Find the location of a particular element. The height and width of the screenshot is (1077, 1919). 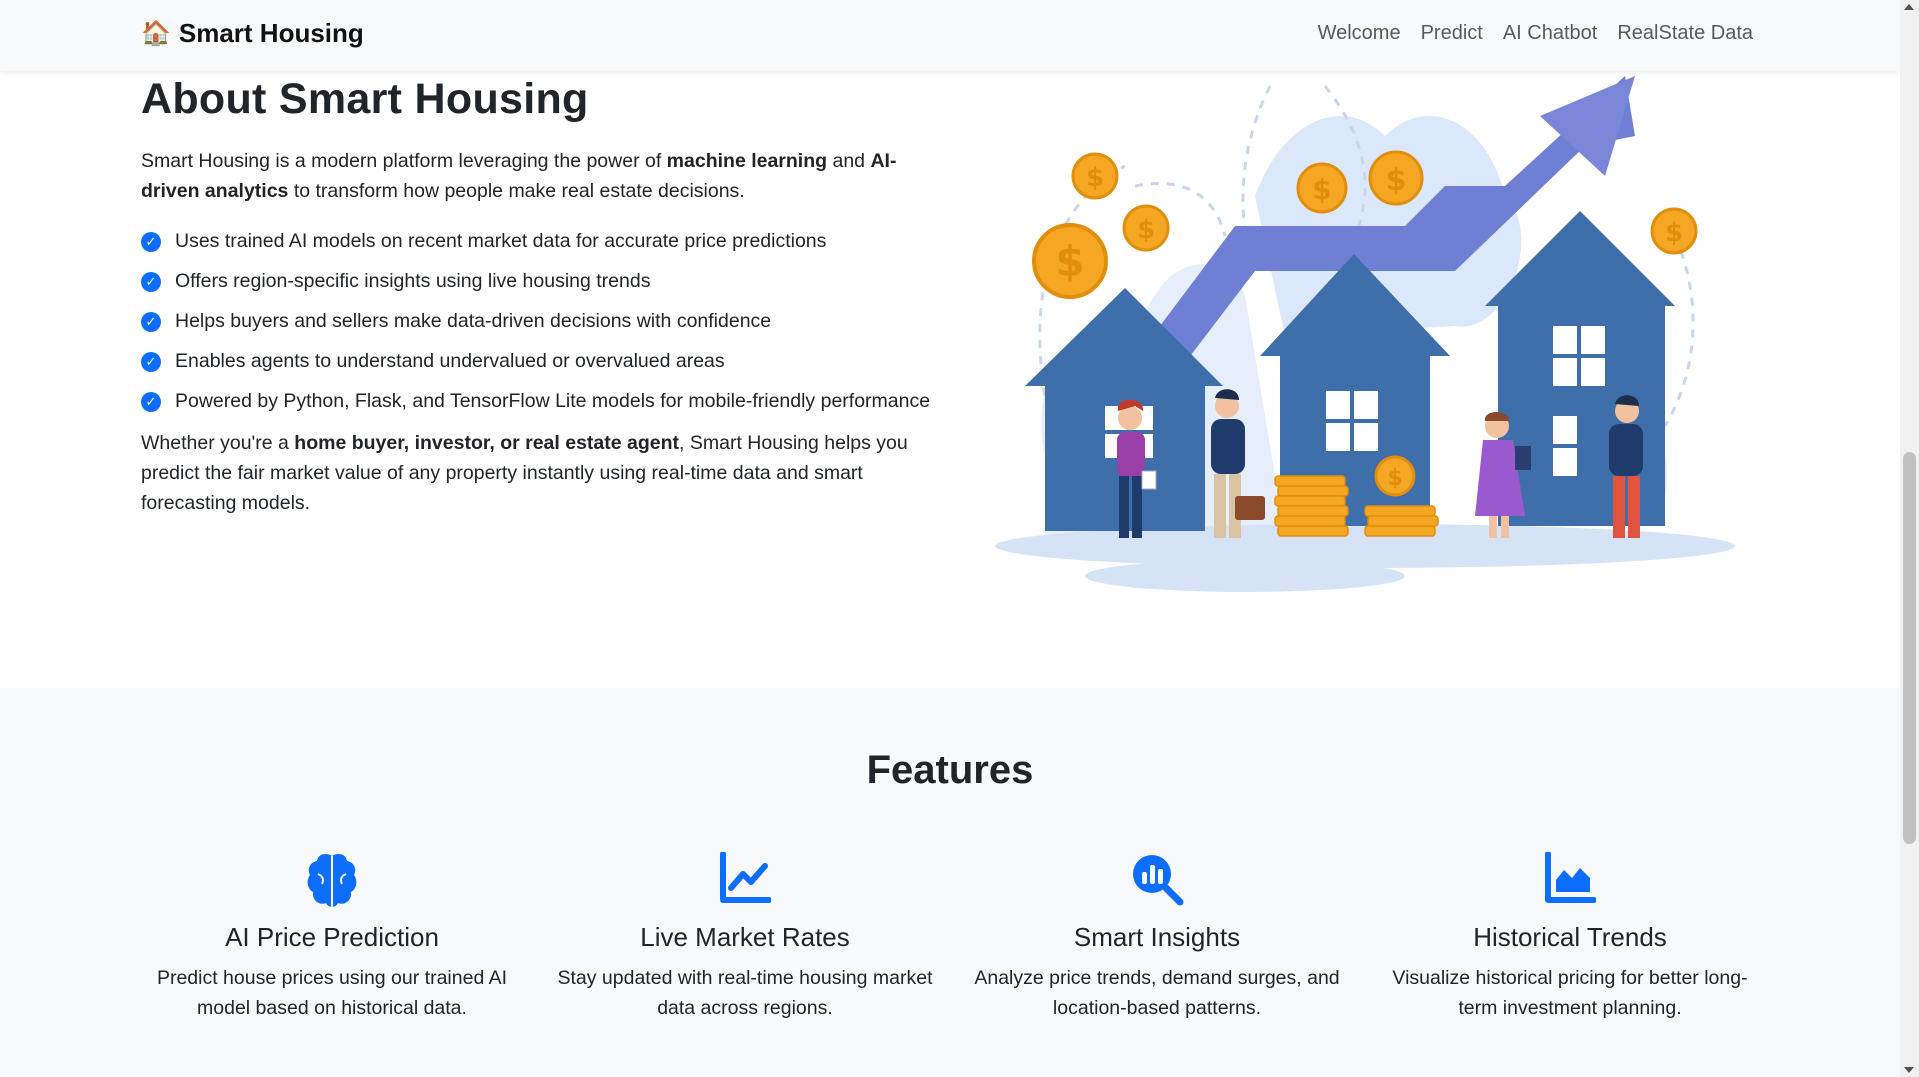

nav-link-ai-chatbot: AI Chatbot is located at coordinates (1550, 33).